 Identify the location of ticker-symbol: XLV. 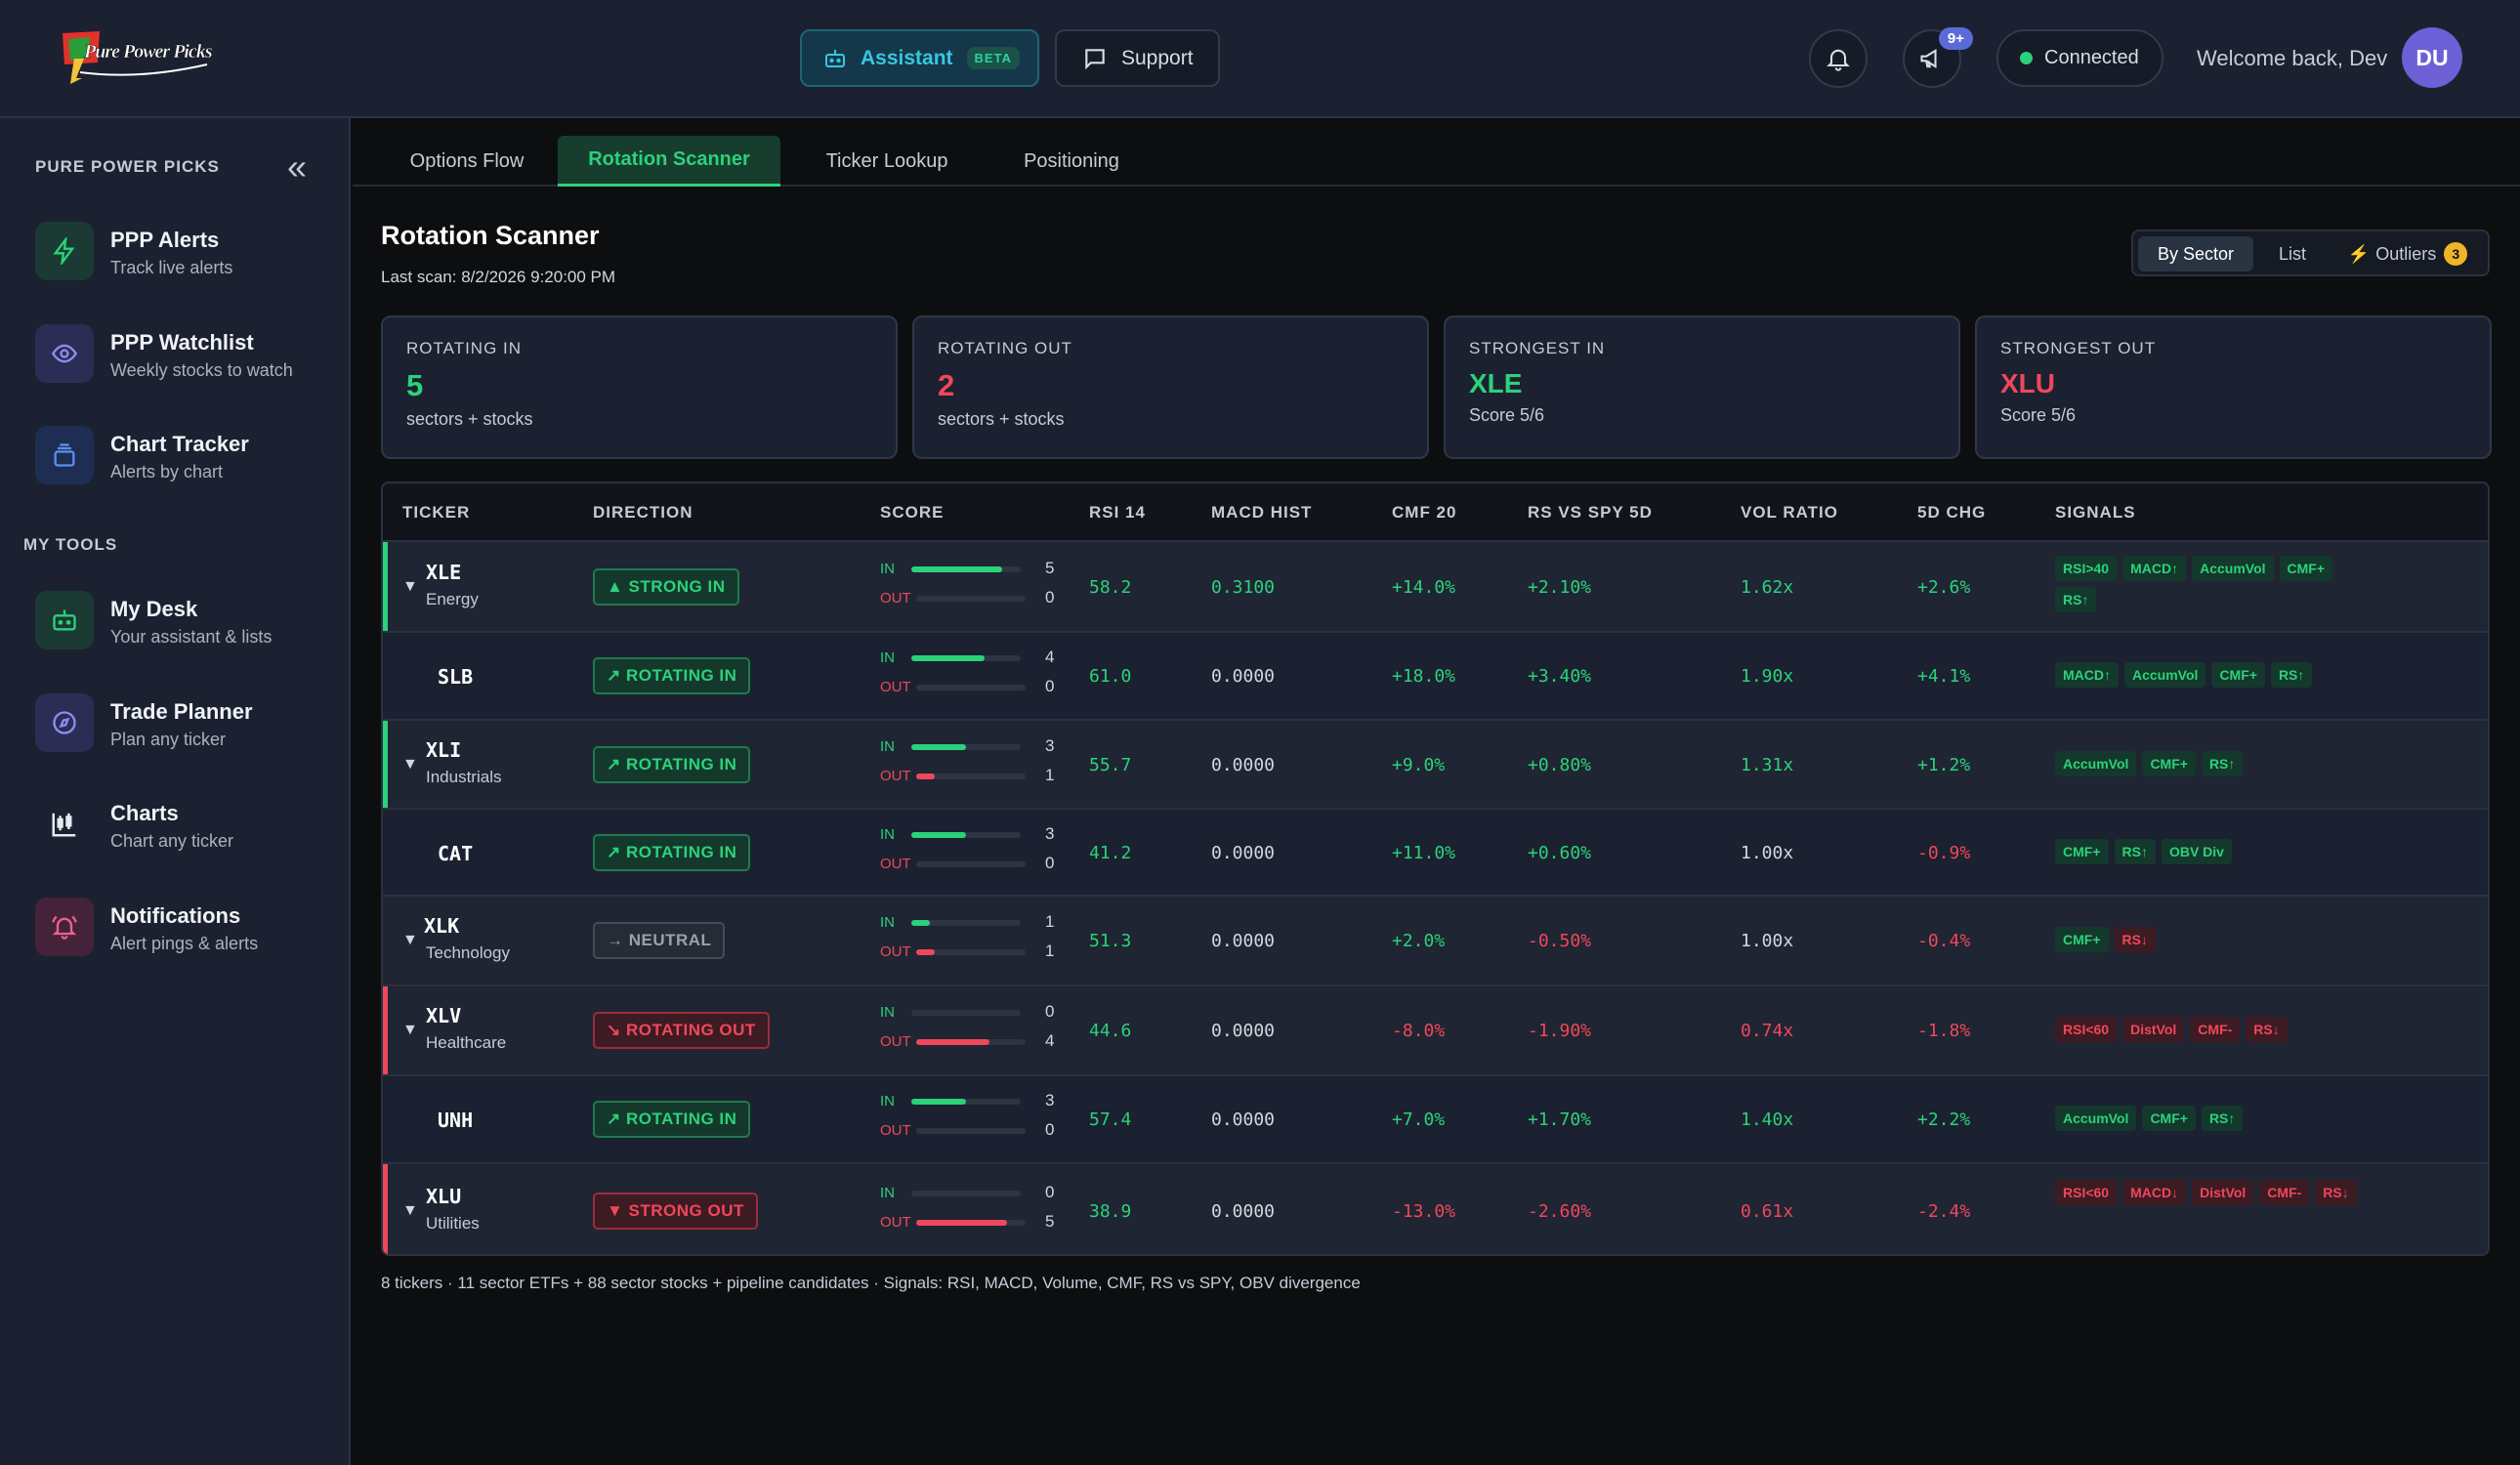
(443, 1015).